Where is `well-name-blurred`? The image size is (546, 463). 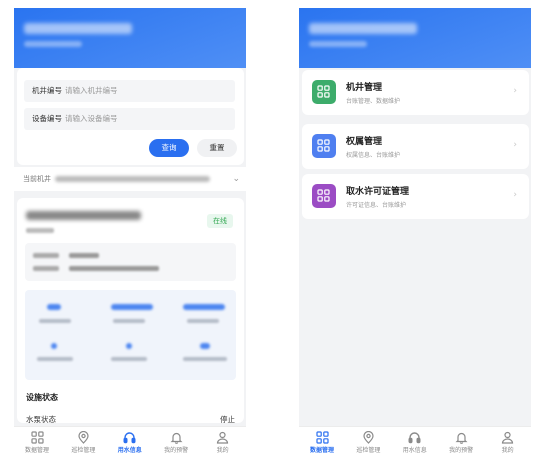 well-name-blurred is located at coordinates (83, 215).